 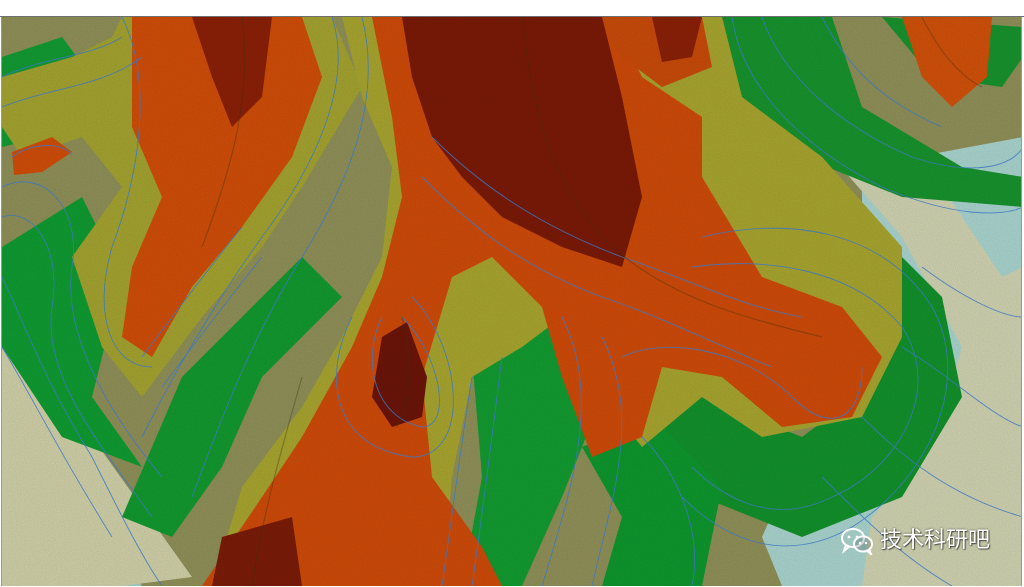 I want to click on watermark-text: 技术科研吧, so click(x=934, y=540).